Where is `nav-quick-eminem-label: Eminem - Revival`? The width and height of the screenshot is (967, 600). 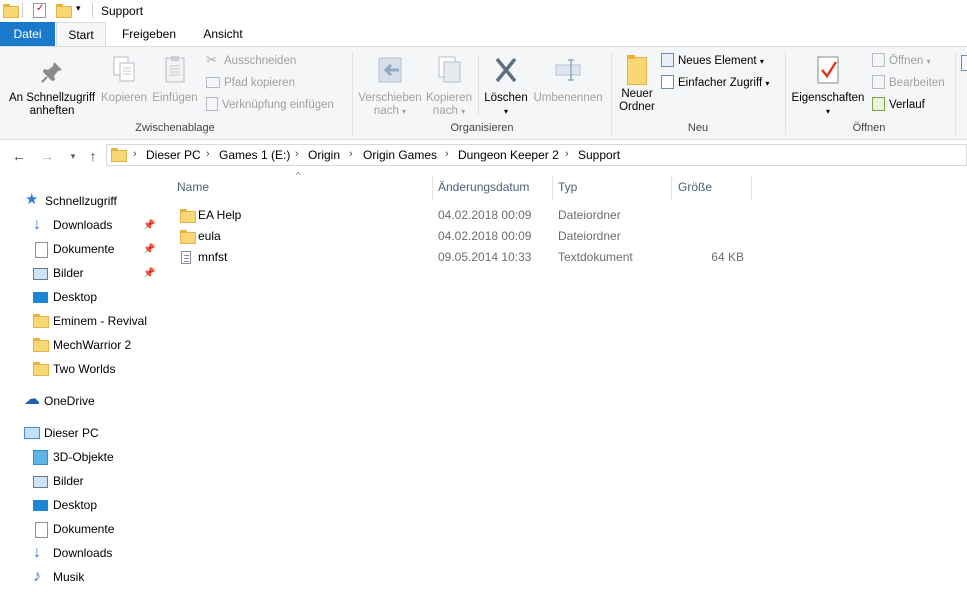
nav-quick-eminem-label: Eminem - Revival is located at coordinates (100, 321).